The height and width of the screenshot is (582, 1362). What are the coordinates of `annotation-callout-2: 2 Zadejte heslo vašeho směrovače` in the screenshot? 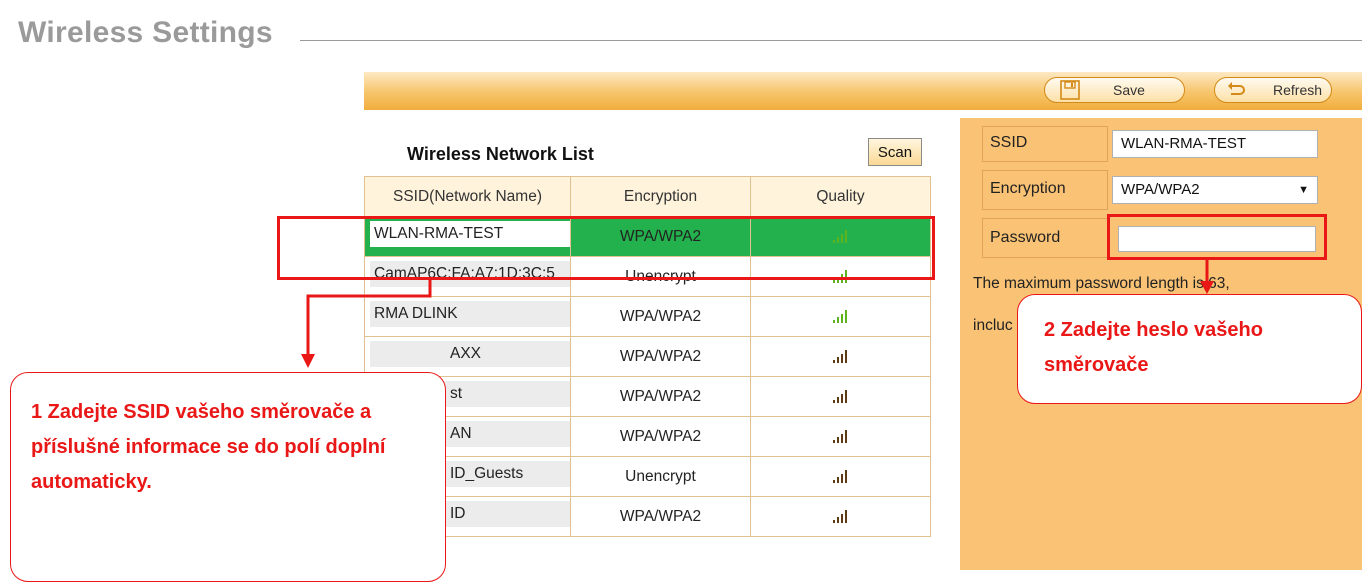 It's located at (1189, 349).